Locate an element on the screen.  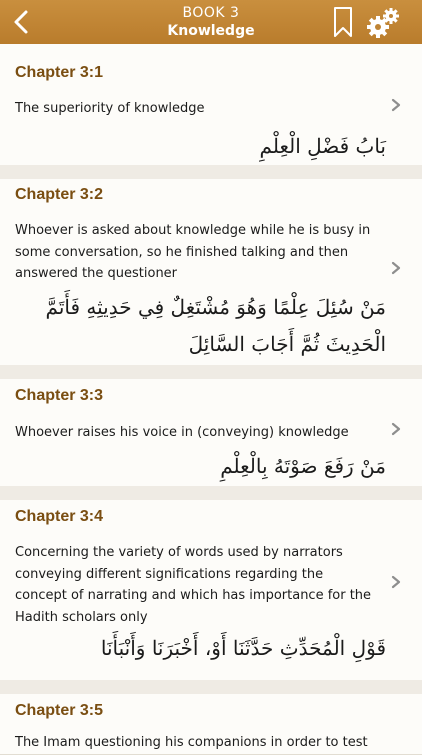
book-title: Knowledge is located at coordinates (211, 31).